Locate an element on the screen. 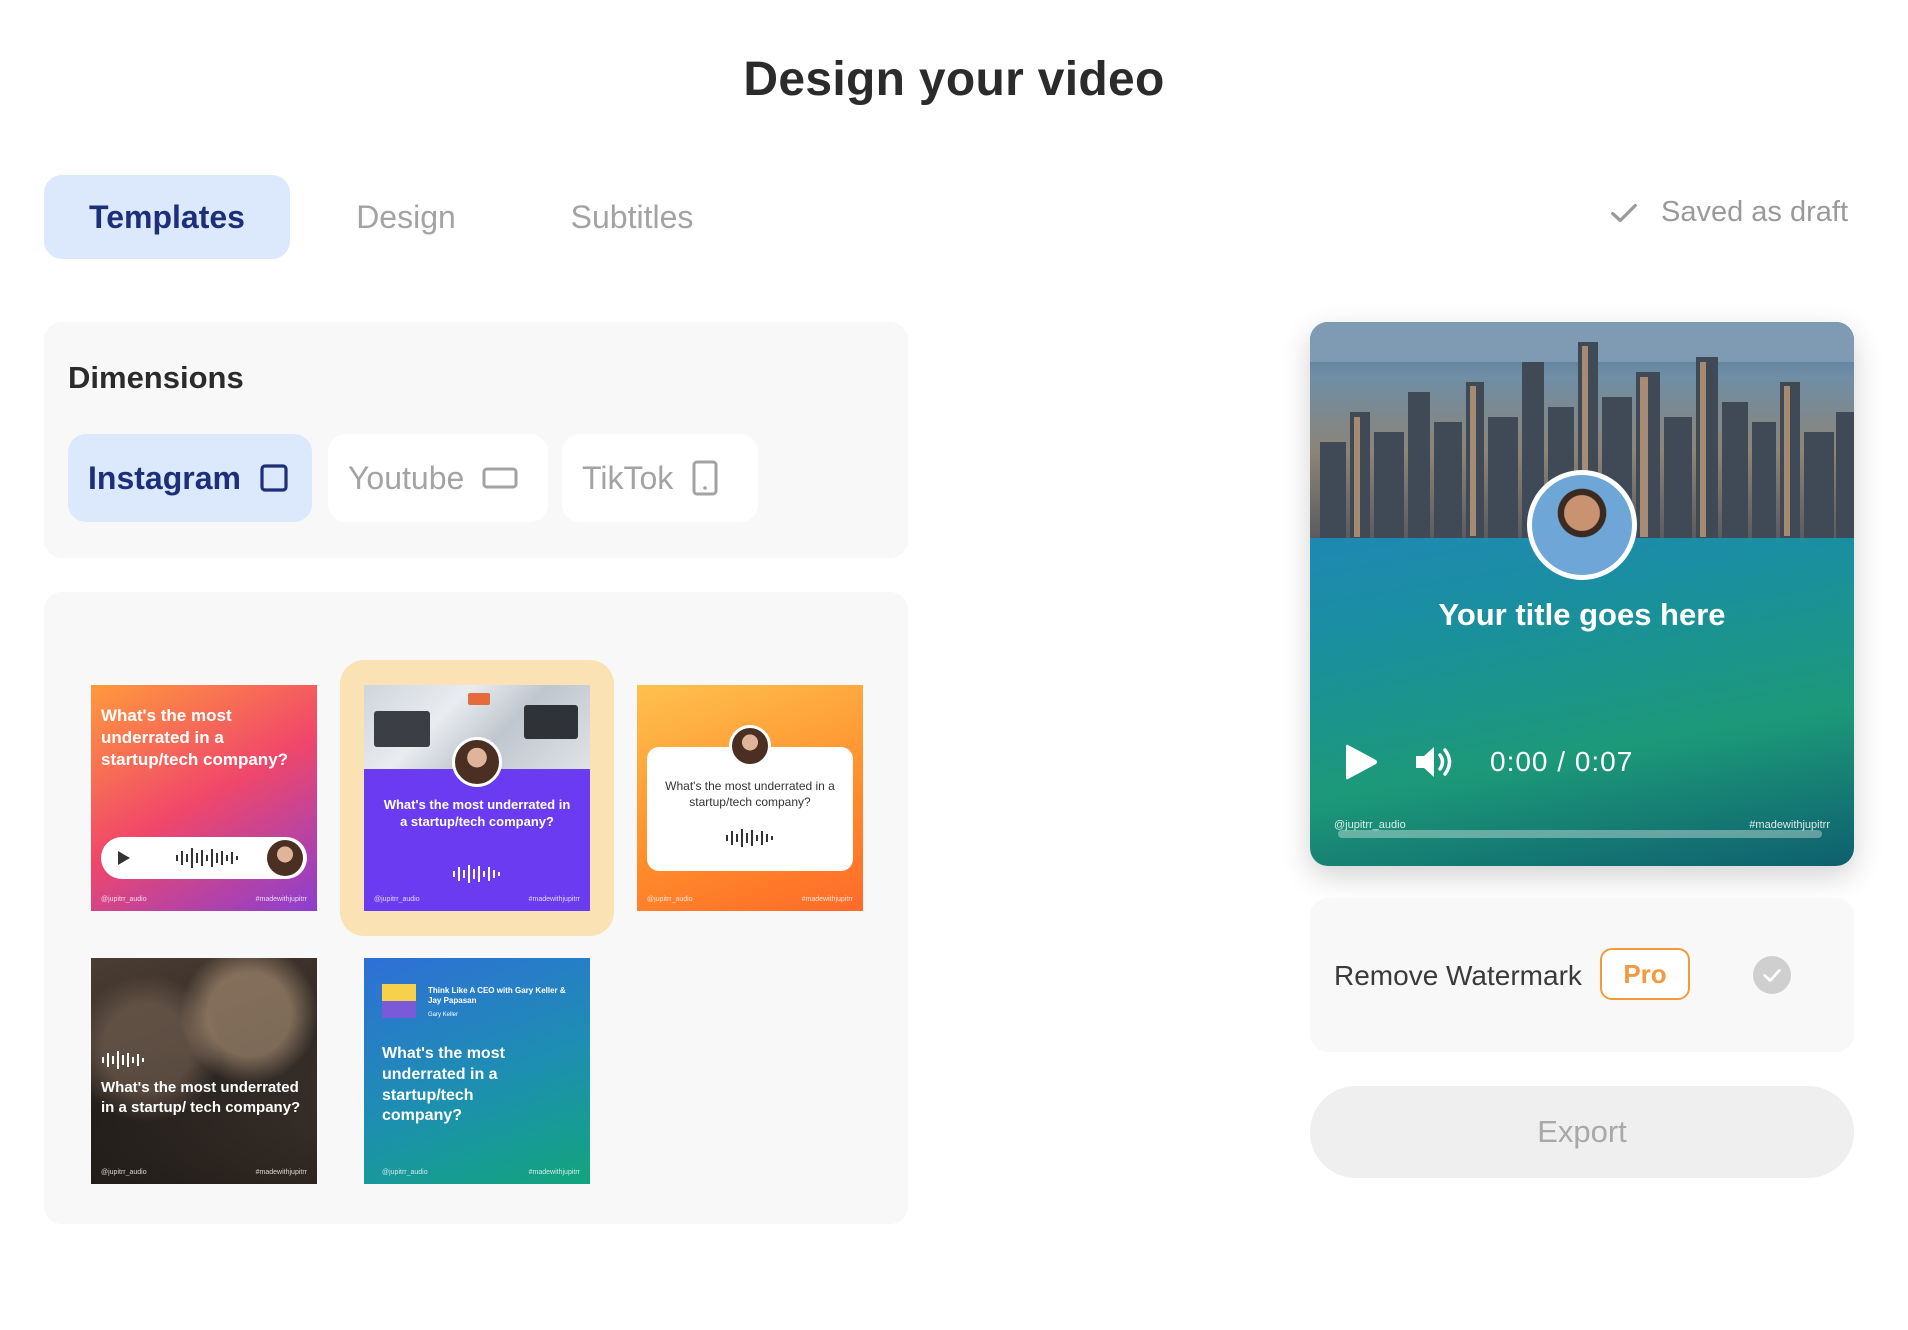  export-button: Export is located at coordinates (1582, 1132).